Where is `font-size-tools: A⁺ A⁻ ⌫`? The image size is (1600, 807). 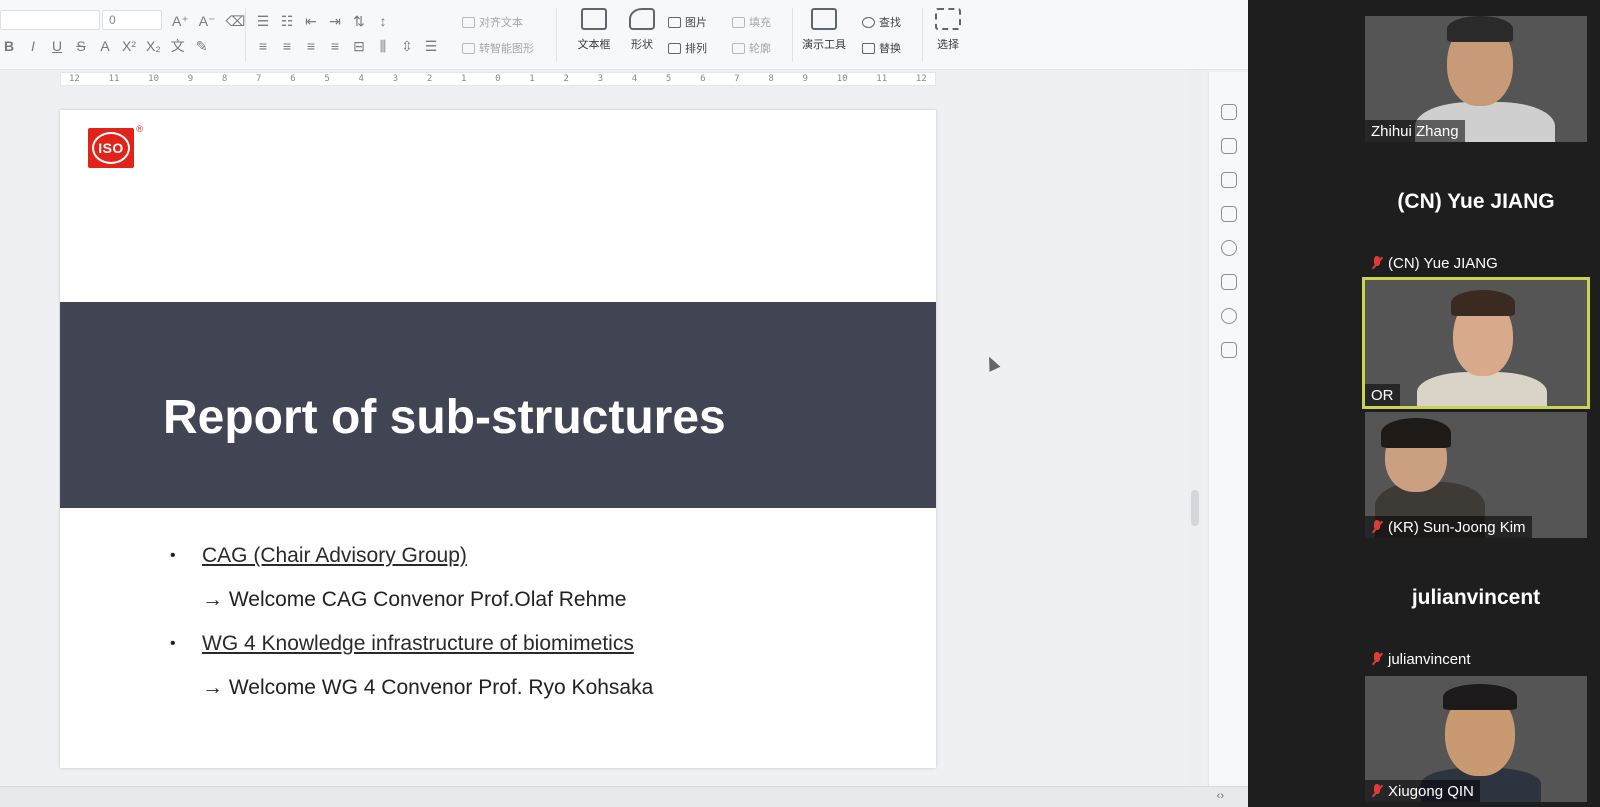 font-size-tools: A⁺ A⁻ ⌫ is located at coordinates (208, 21).